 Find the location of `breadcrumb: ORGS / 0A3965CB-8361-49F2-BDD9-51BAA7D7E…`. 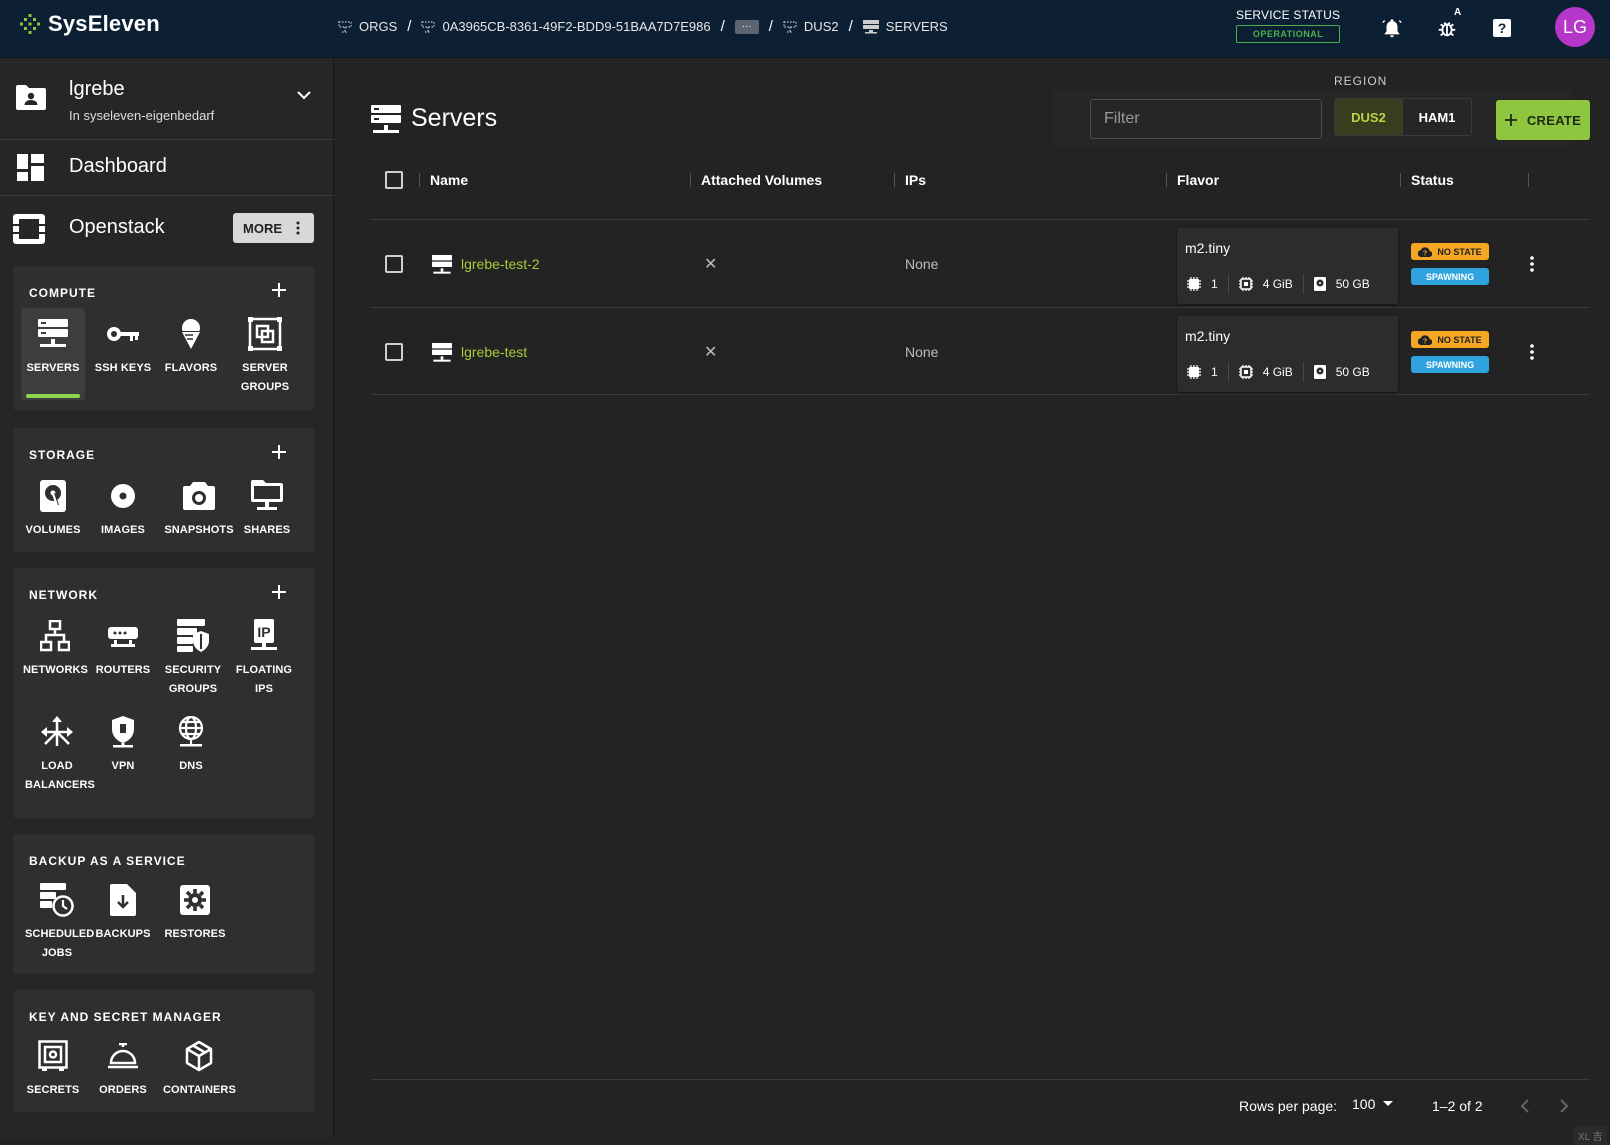

breadcrumb: ORGS / 0A3965CB-8361-49F2-BDD9-51BAA7D7E… is located at coordinates (643, 26).